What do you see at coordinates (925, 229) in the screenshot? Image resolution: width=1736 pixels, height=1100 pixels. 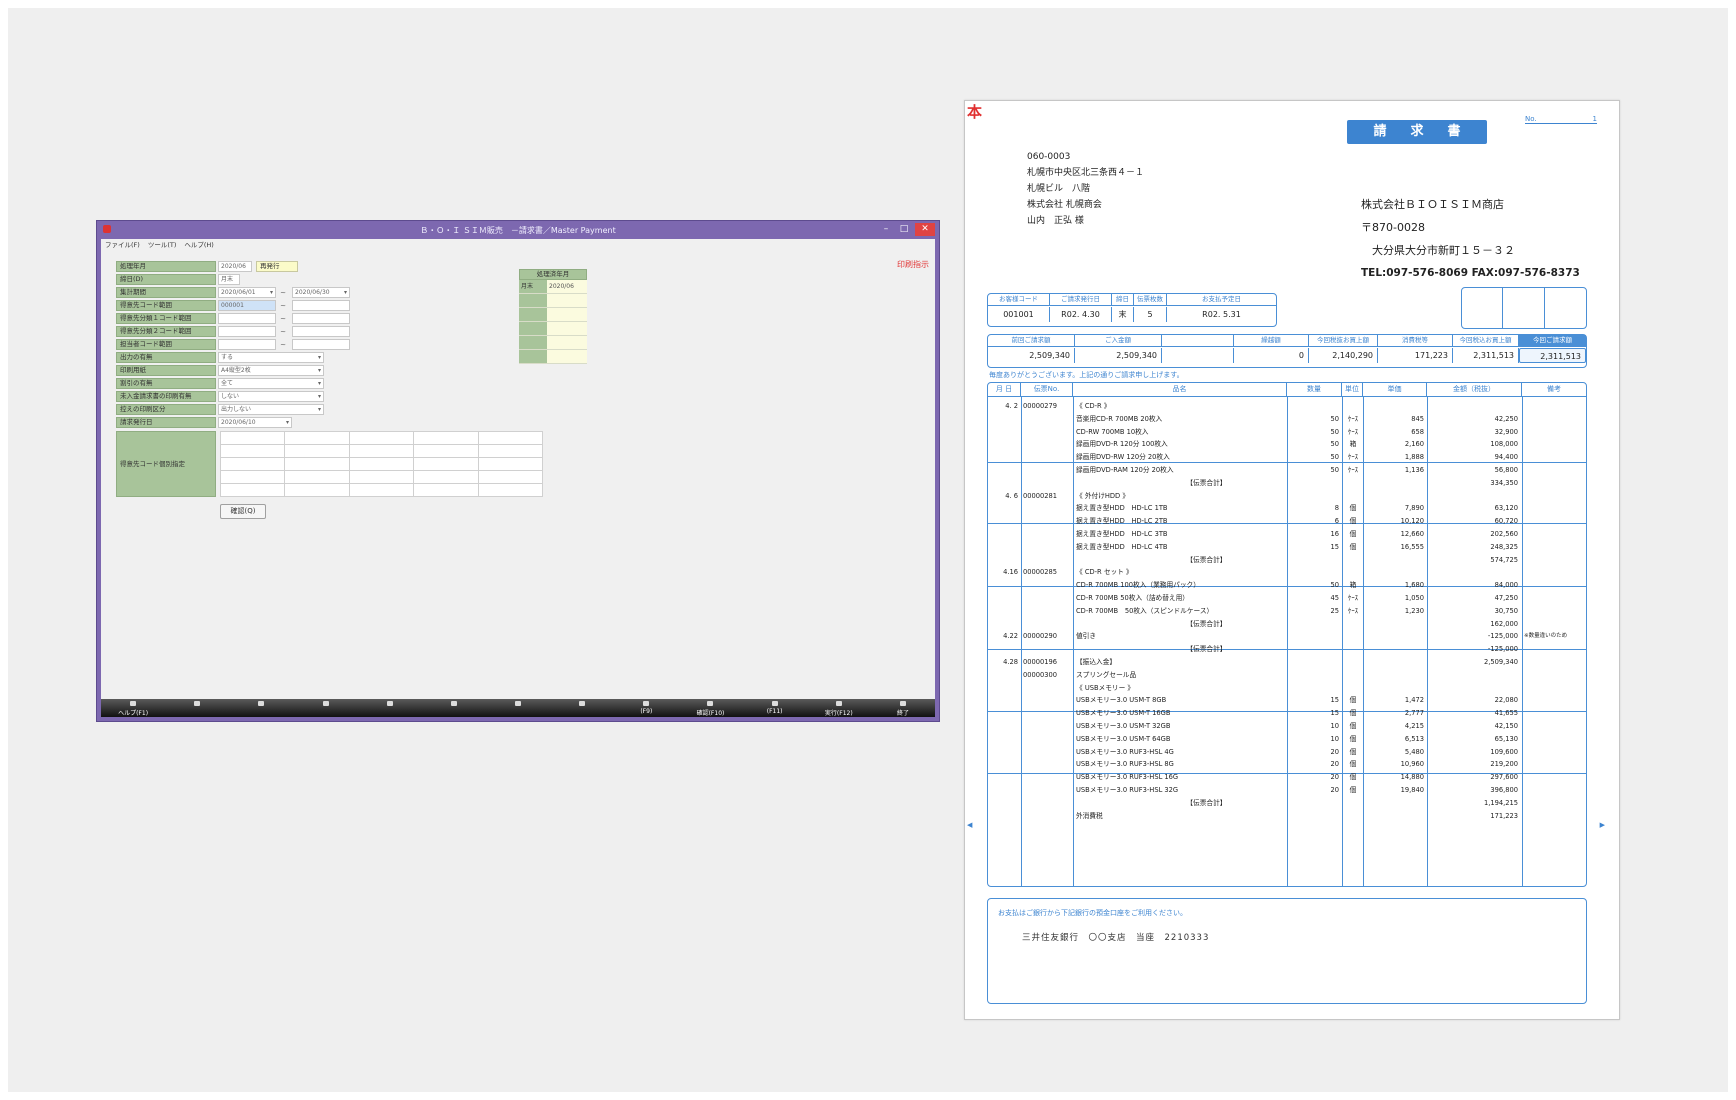 I see `close-icon: ✕` at bounding box center [925, 229].